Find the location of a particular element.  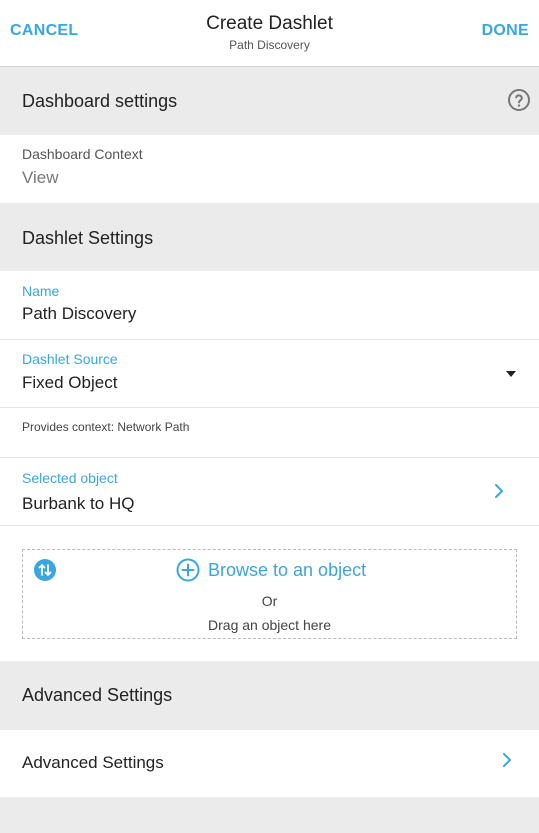

dashboard-context-value: View is located at coordinates (40, 177).